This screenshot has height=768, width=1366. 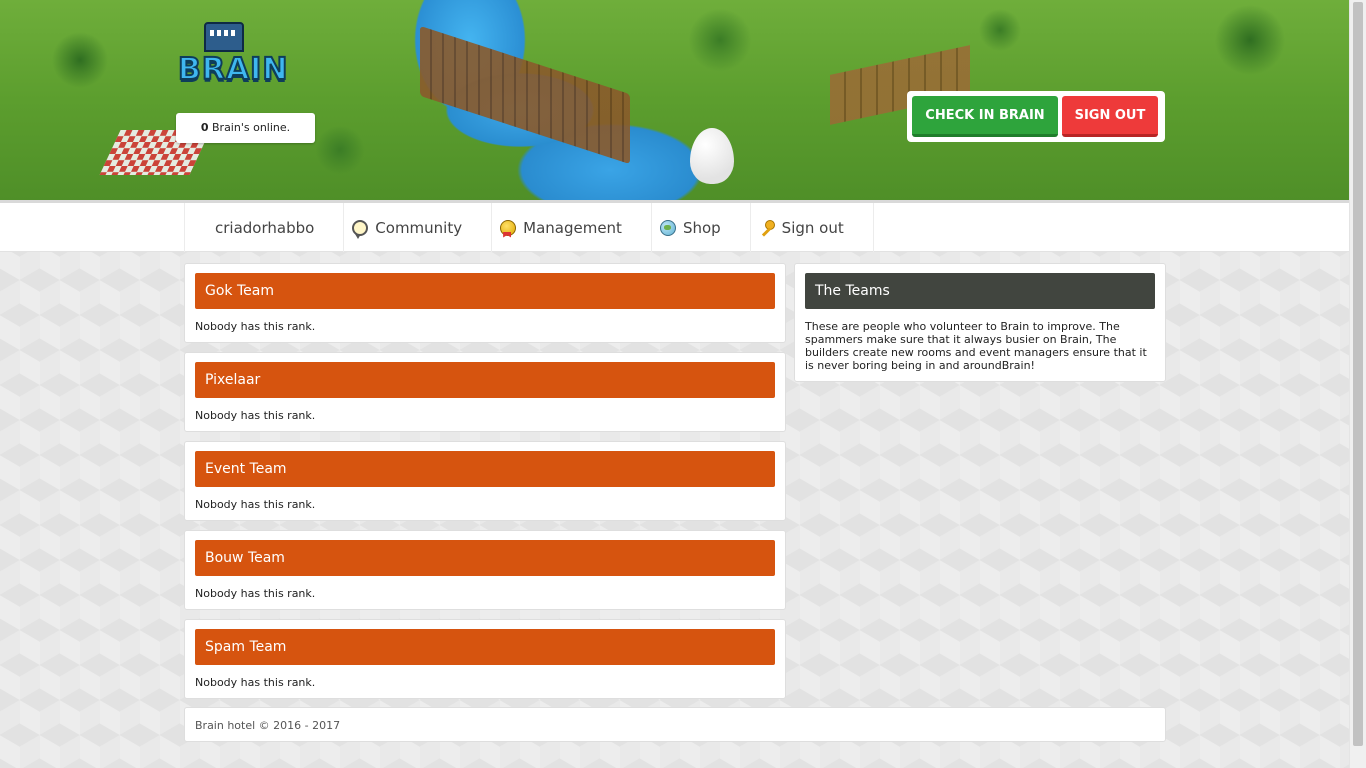 I want to click on key-icon, so click(x=767, y=227).